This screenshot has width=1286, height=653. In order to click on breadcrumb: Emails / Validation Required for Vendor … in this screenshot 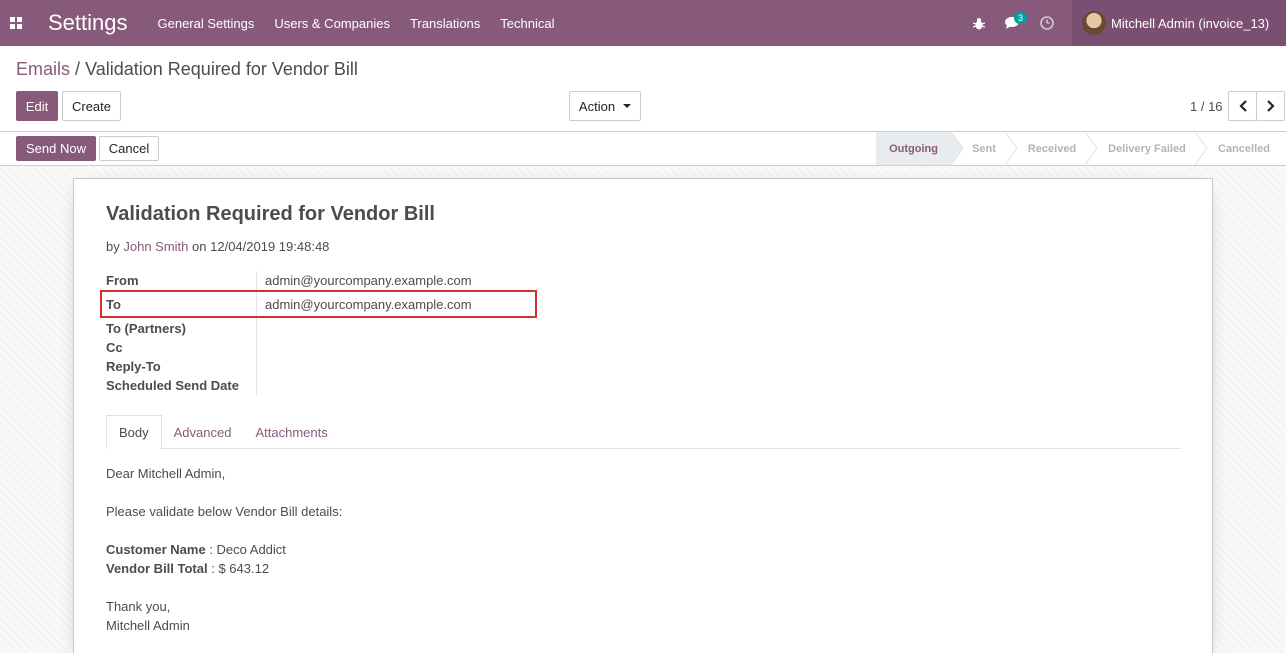, I will do `click(187, 69)`.